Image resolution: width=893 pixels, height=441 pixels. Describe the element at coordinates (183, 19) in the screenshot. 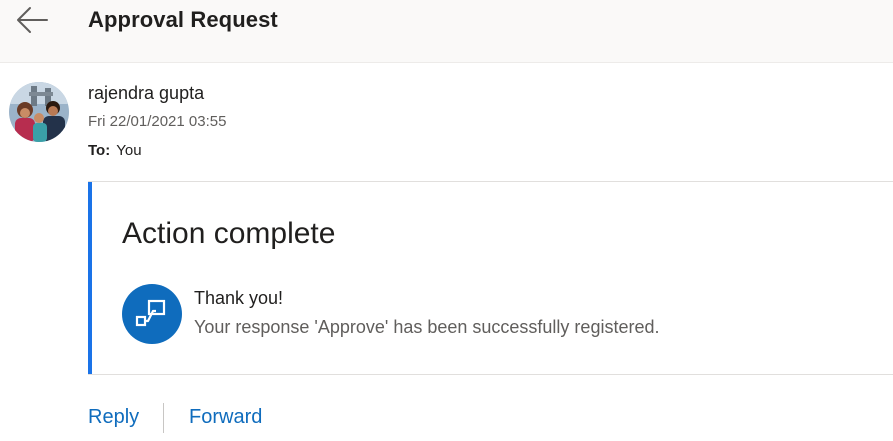

I see `page-title: Approval Request` at that location.